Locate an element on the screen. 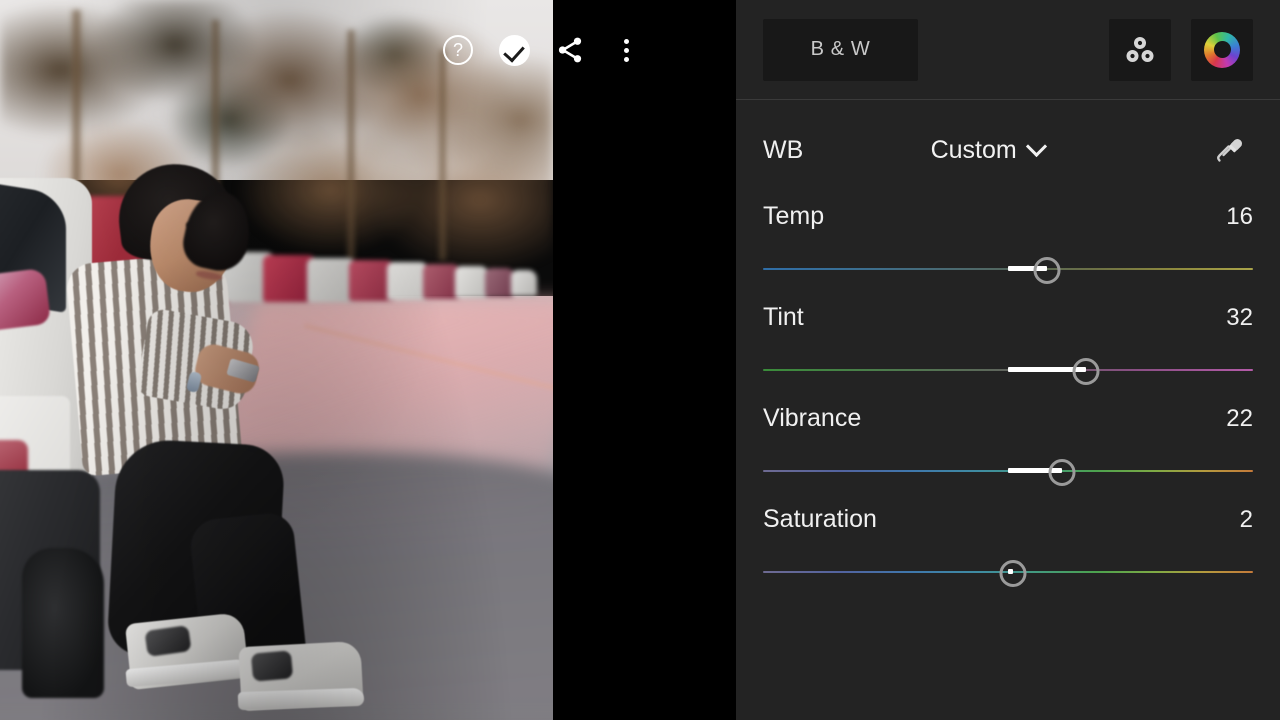 This screenshot has height=720, width=1280. more-options-button is located at coordinates (626, 50).